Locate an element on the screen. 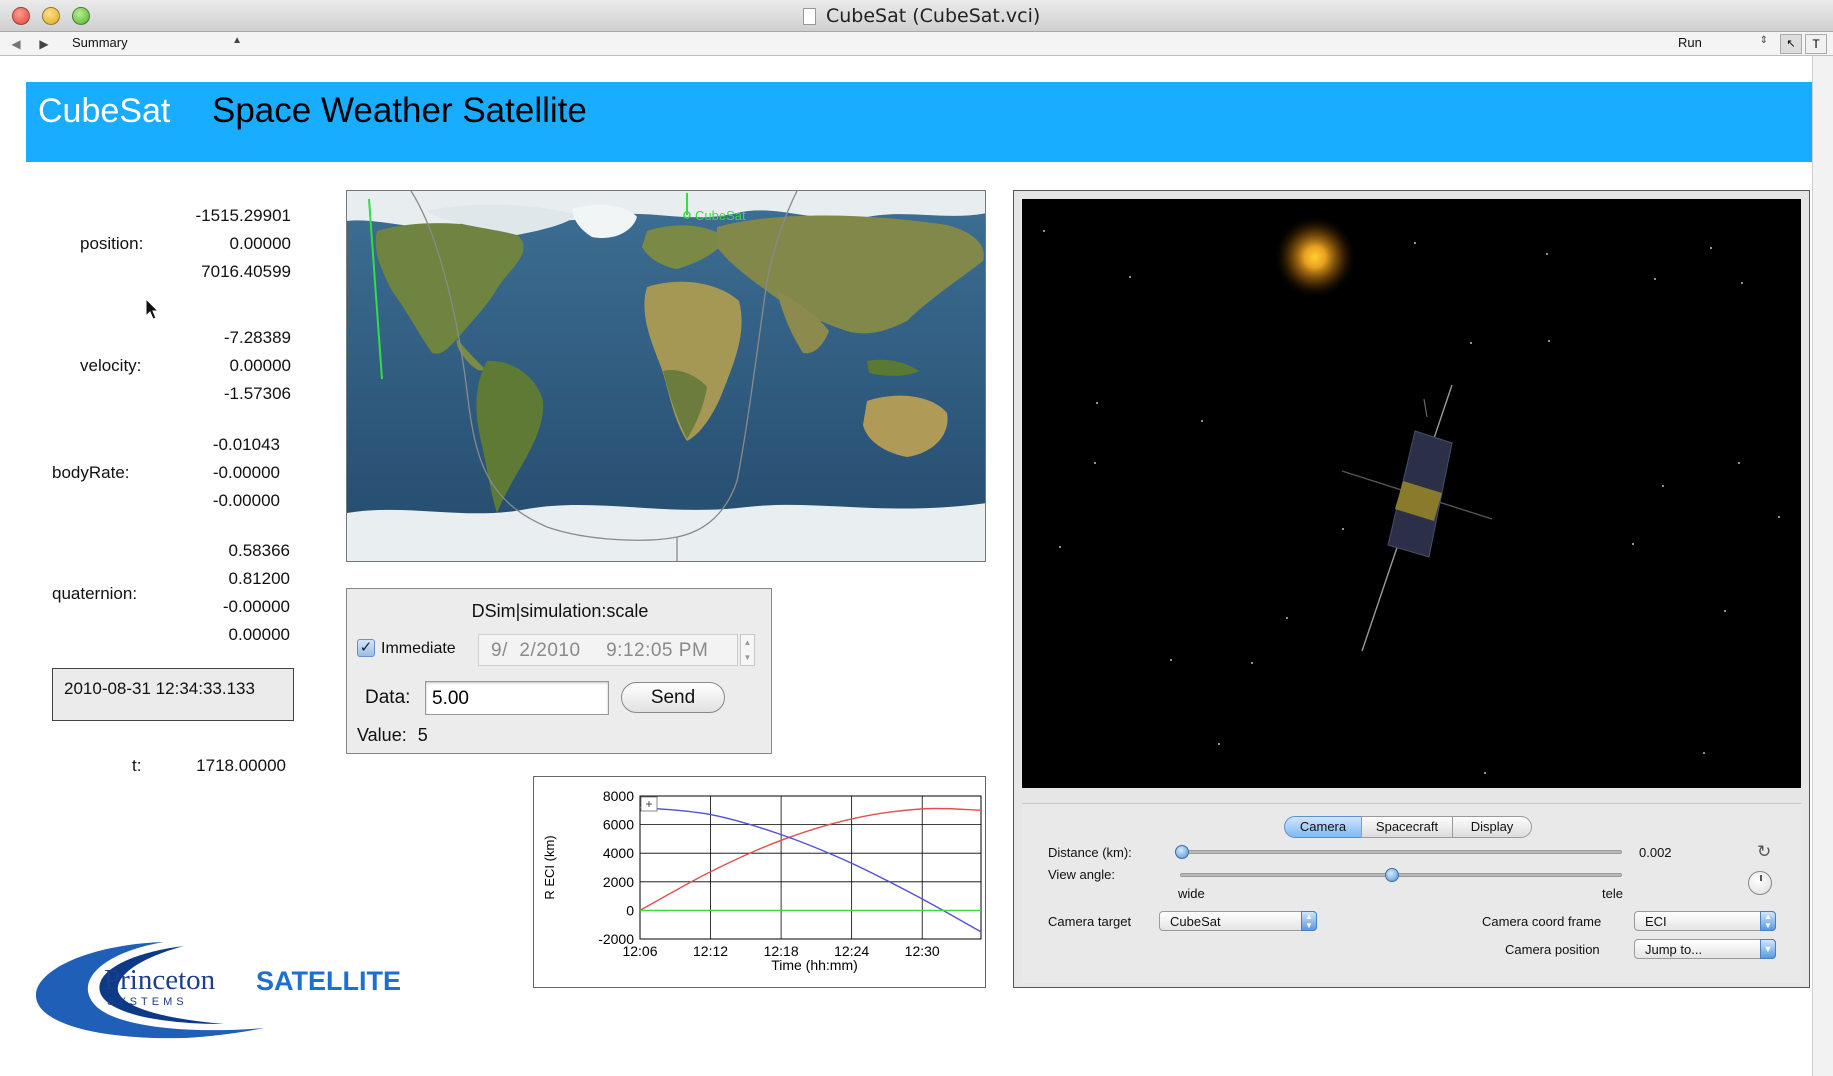 Image resolution: width=1833 pixels, height=1076 pixels. forward-arrow-icon: ▶ is located at coordinates (44, 44).